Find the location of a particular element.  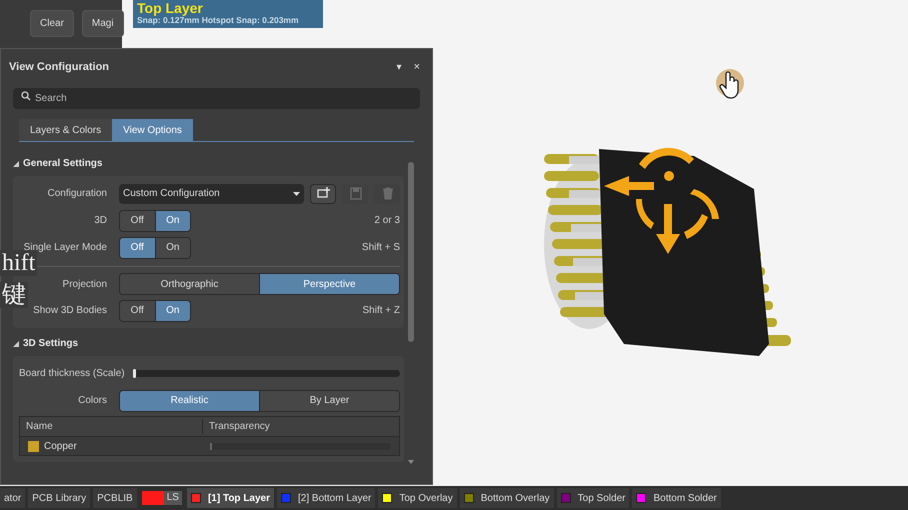

panel-menu-button: ▾ is located at coordinates (399, 67).